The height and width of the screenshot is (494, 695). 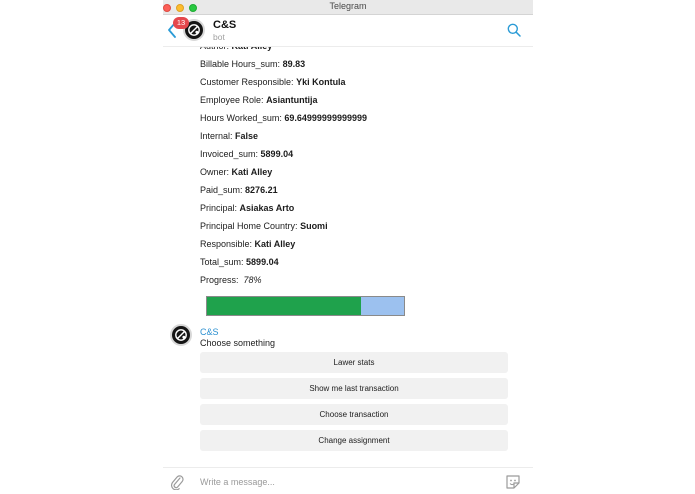 What do you see at coordinates (354, 414) in the screenshot?
I see `keyboard-button-choose-transaction: Choose transaction` at bounding box center [354, 414].